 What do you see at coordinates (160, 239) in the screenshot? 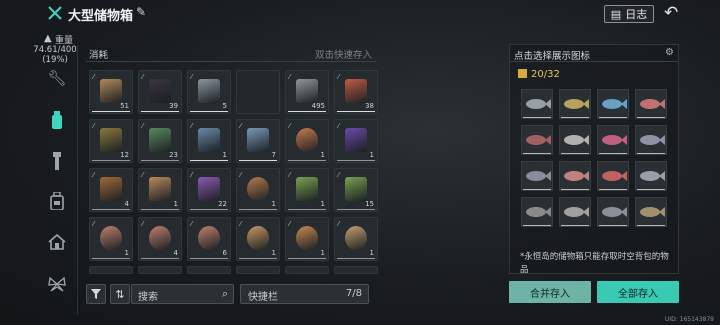
I see `item-slot-octopus-dish-2: ⁄ 4` at bounding box center [160, 239].